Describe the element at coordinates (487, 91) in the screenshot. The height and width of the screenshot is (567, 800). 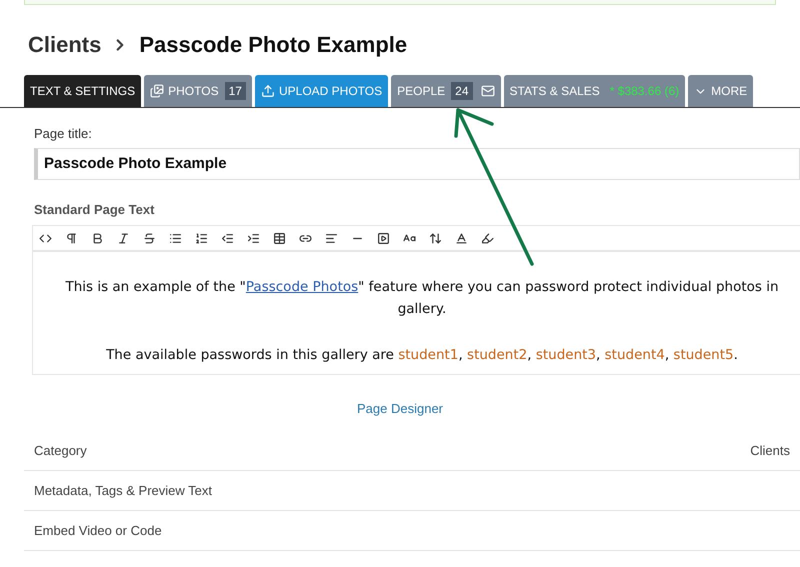
I see `mail-icon` at that location.